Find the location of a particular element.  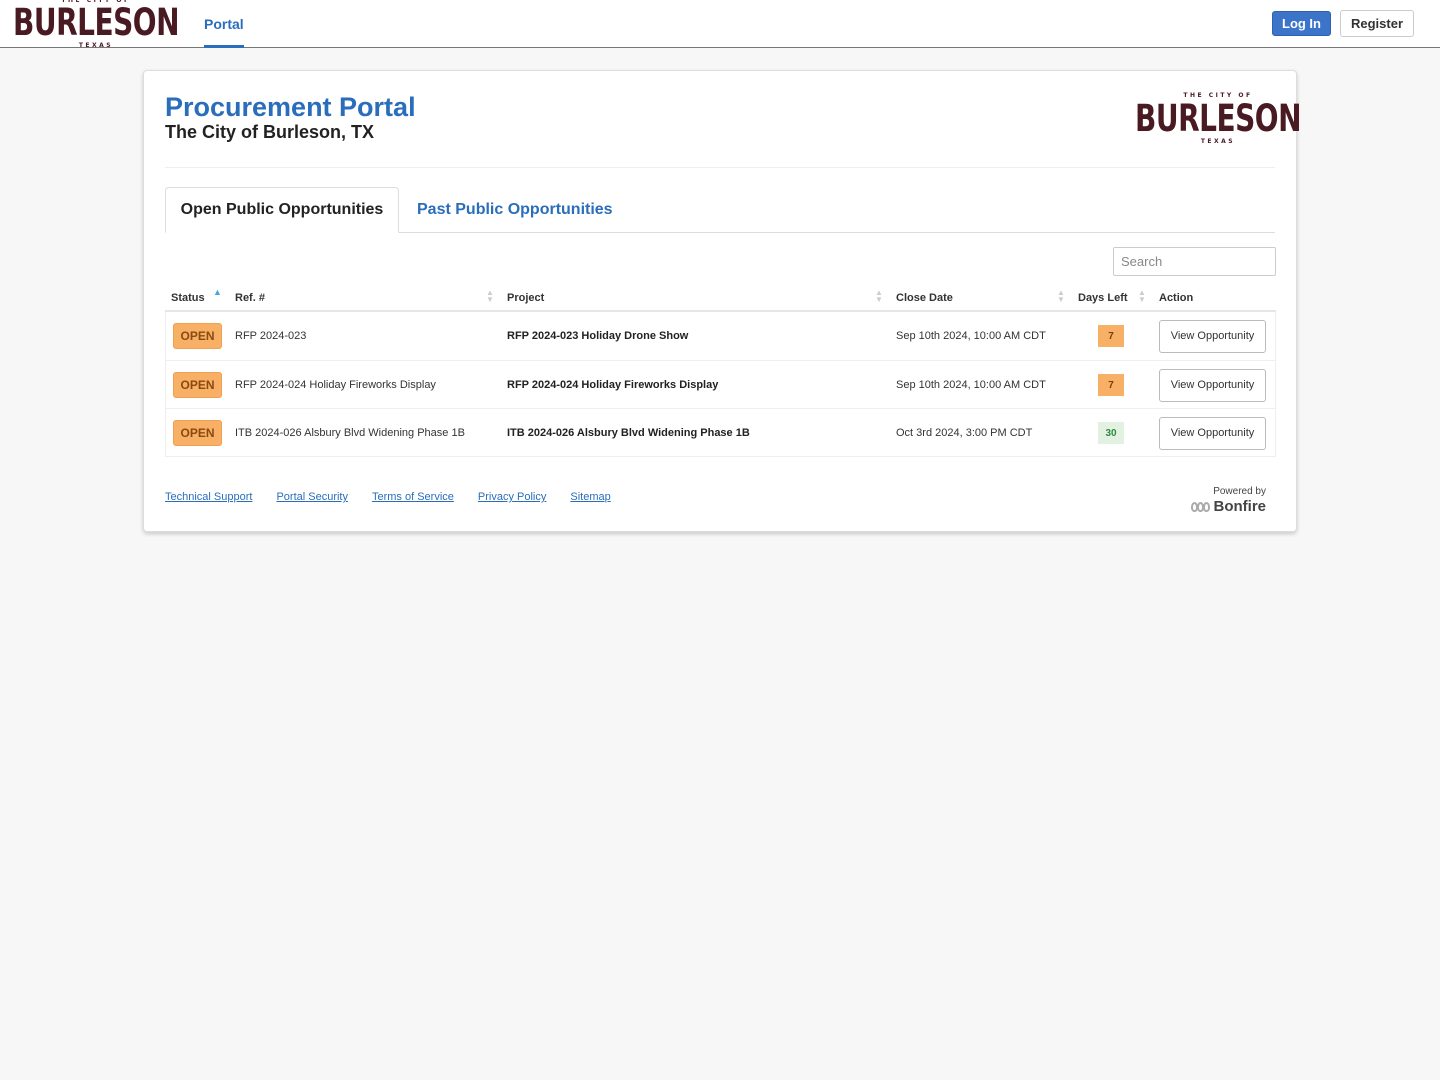

column-label: Days Left is located at coordinates (1103, 297).